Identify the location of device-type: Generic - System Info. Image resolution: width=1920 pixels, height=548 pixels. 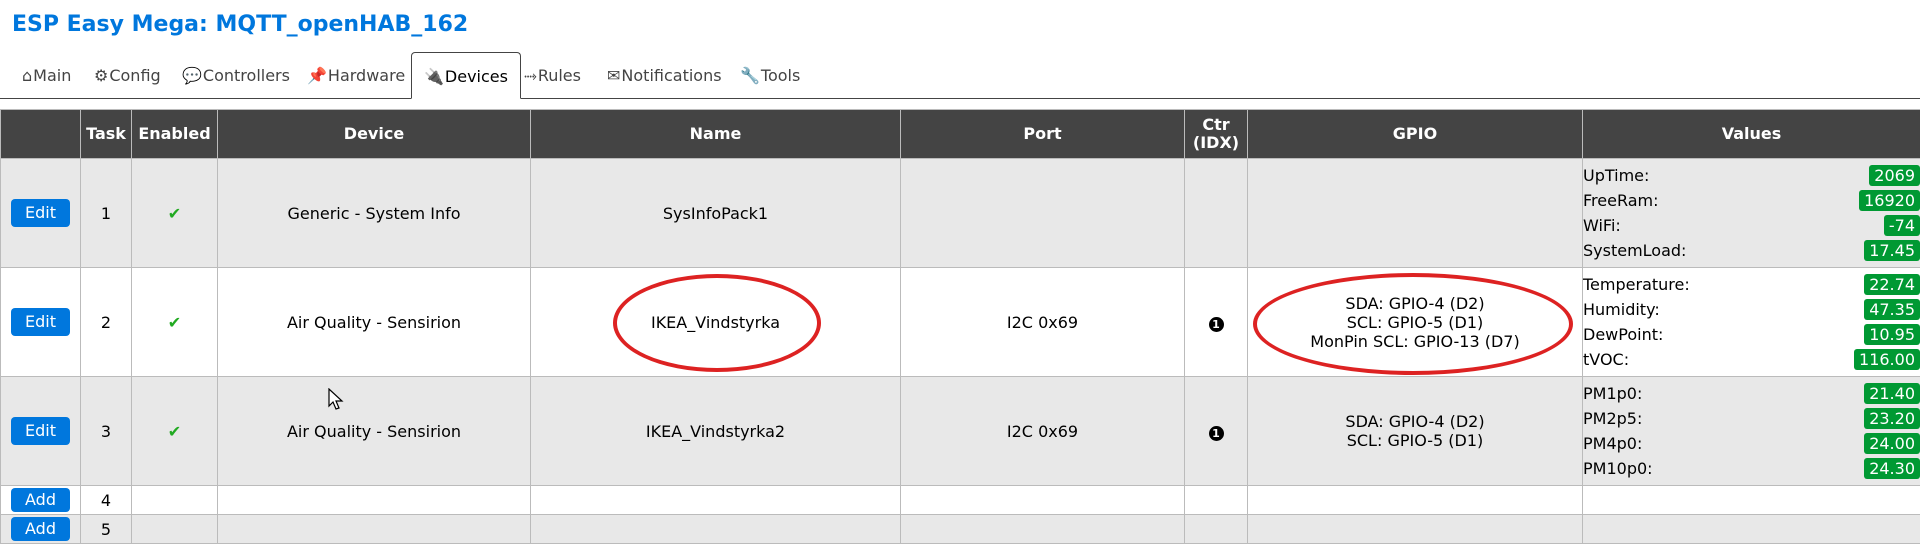
(374, 213).